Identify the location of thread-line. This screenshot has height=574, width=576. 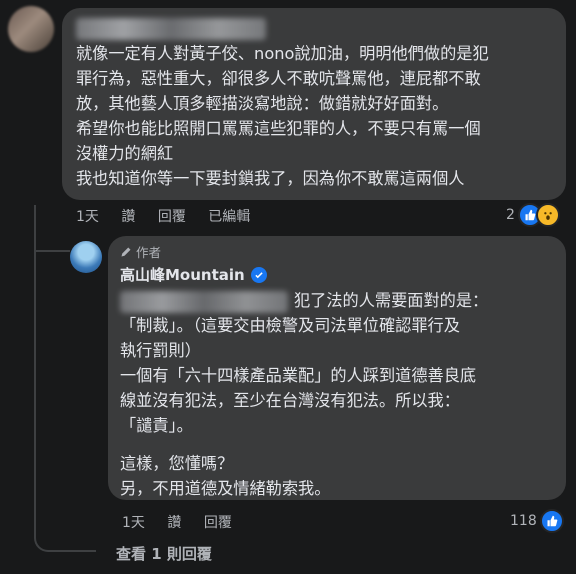
(35, 369).